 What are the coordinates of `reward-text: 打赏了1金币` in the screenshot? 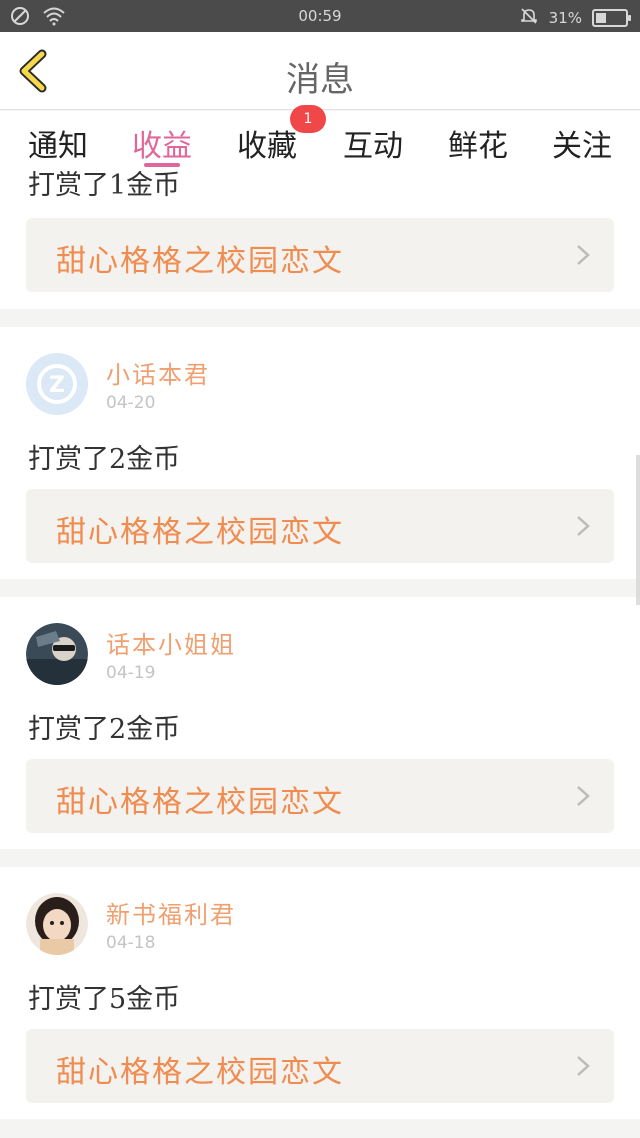 It's located at (104, 186).